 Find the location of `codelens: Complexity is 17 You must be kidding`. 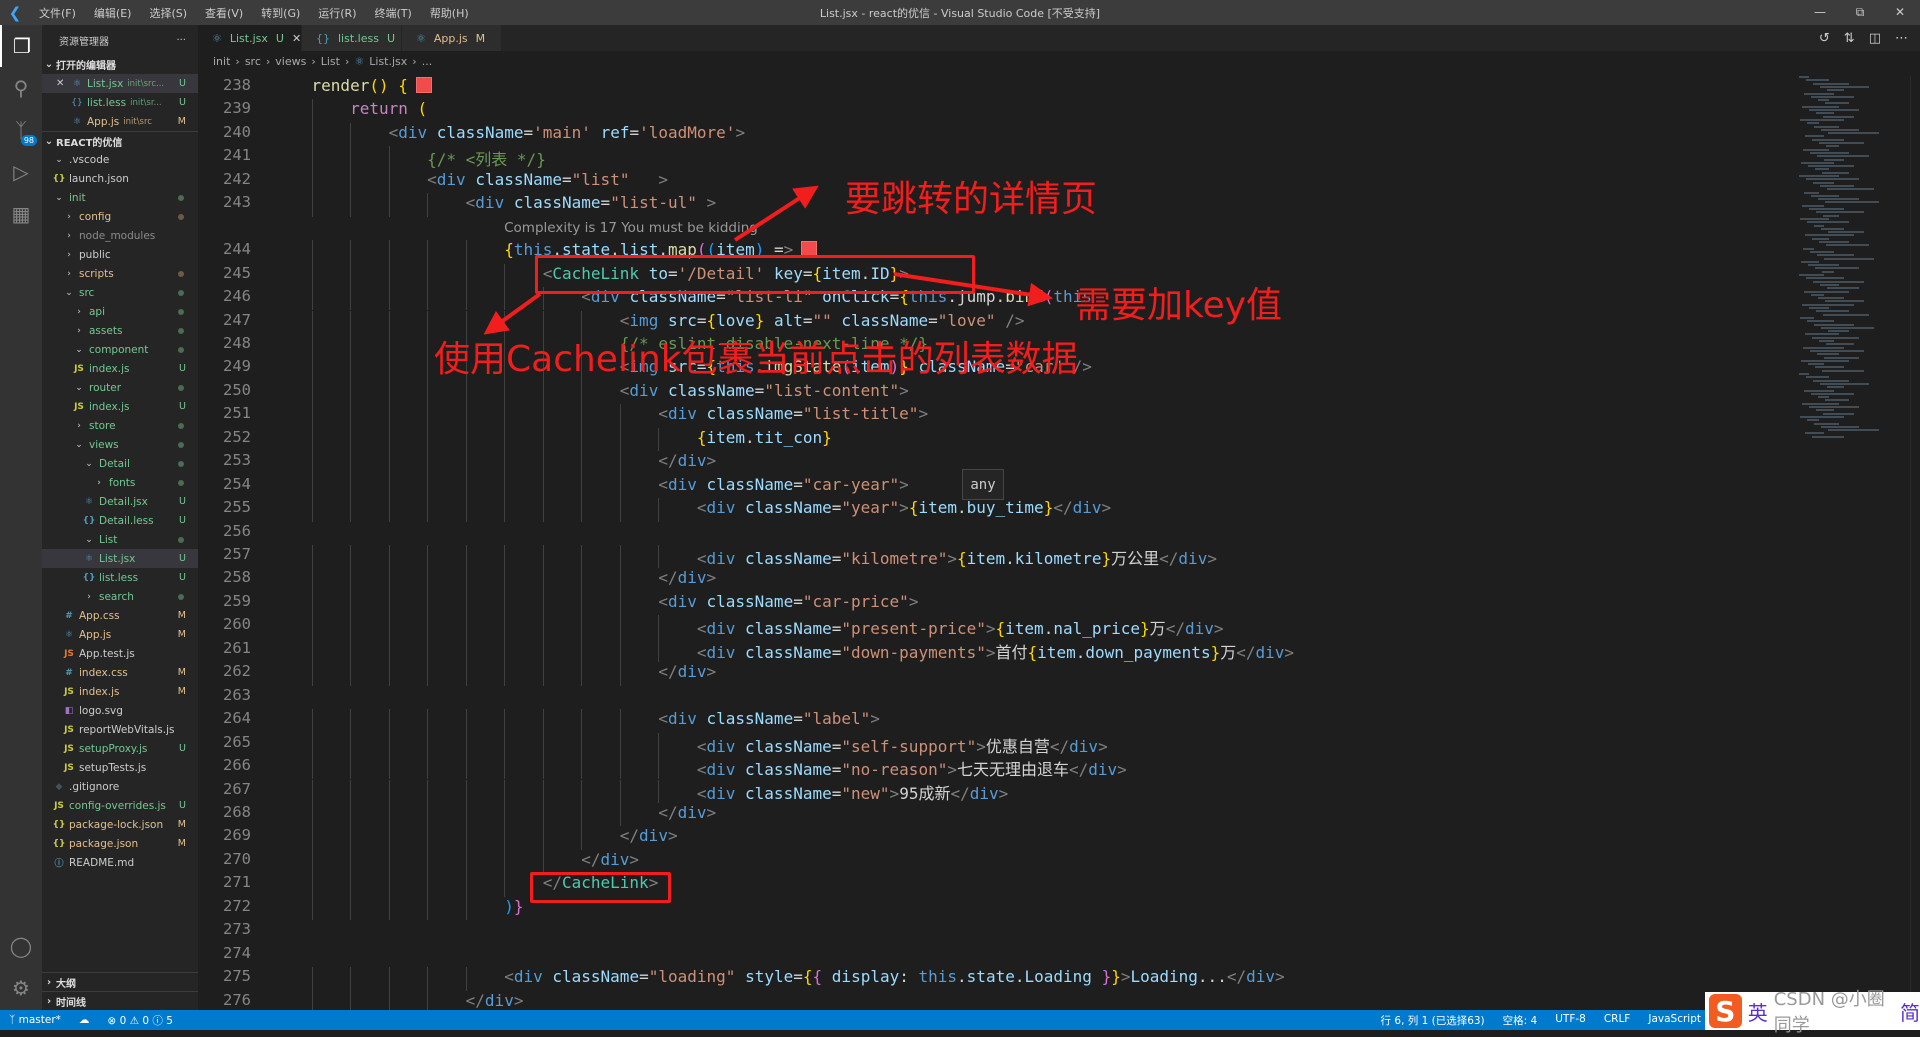

codelens: Complexity is 17 You must be kidding is located at coordinates (631, 228).